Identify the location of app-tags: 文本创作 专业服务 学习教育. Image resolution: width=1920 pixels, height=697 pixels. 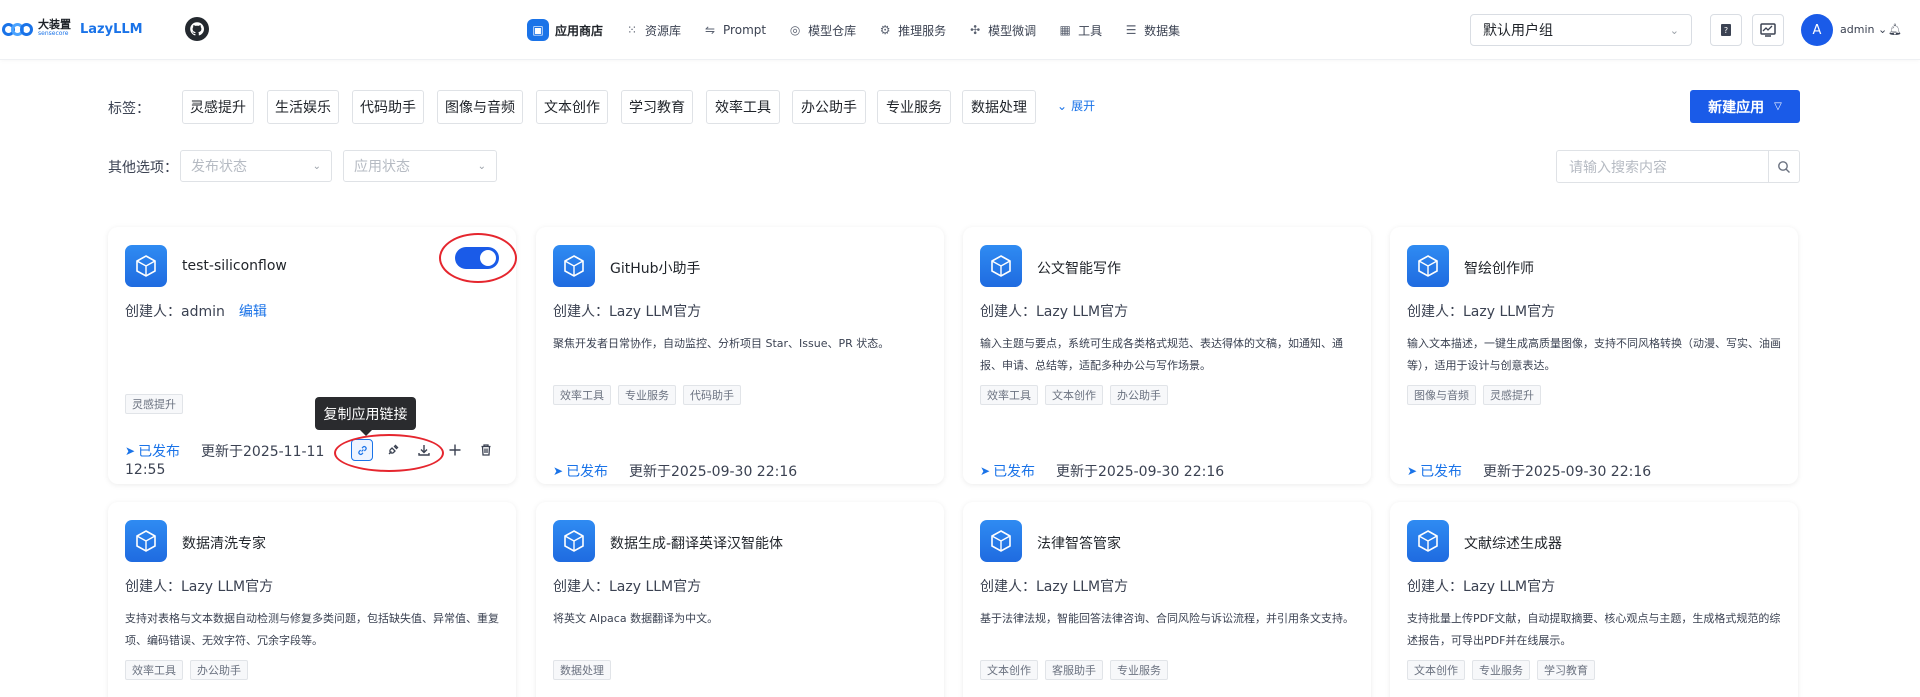
(1504, 670).